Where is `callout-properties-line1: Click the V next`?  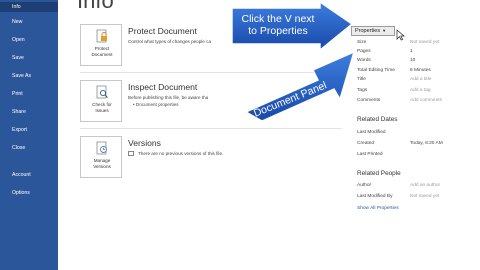
callout-properties-line1: Click the V next is located at coordinates (278, 19).